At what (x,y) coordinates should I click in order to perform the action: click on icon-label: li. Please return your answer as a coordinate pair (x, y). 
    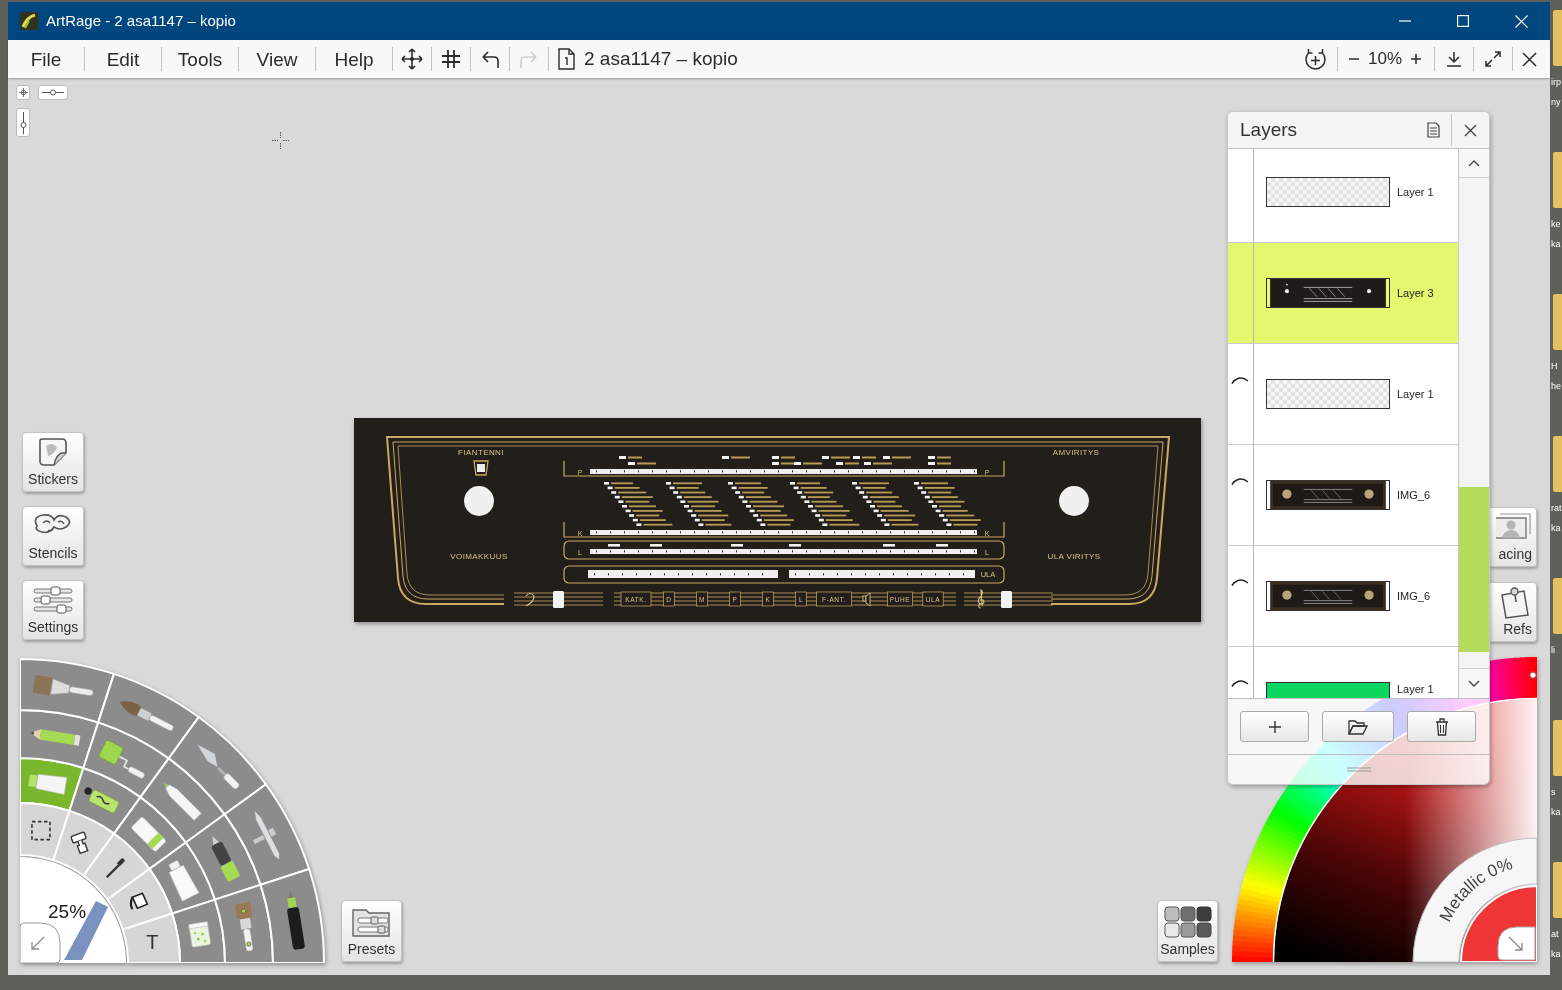
    Looking at the image, I should click on (1553, 650).